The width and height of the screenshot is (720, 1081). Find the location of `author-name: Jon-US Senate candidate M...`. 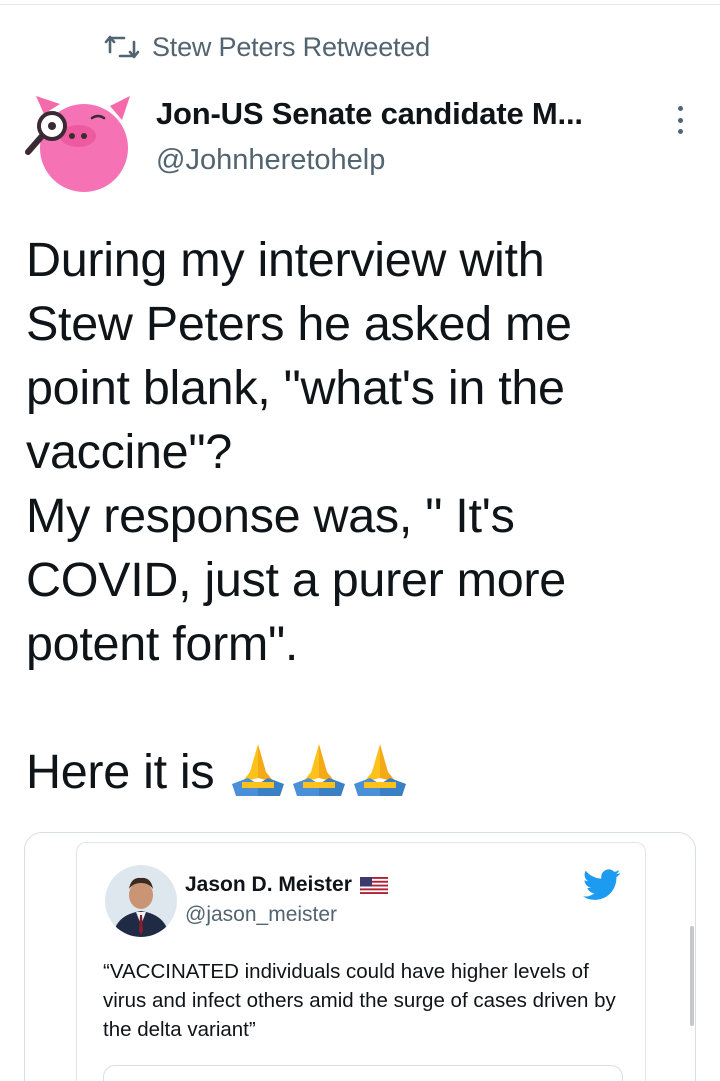

author-name: Jon-US Senate candidate M... is located at coordinates (406, 114).